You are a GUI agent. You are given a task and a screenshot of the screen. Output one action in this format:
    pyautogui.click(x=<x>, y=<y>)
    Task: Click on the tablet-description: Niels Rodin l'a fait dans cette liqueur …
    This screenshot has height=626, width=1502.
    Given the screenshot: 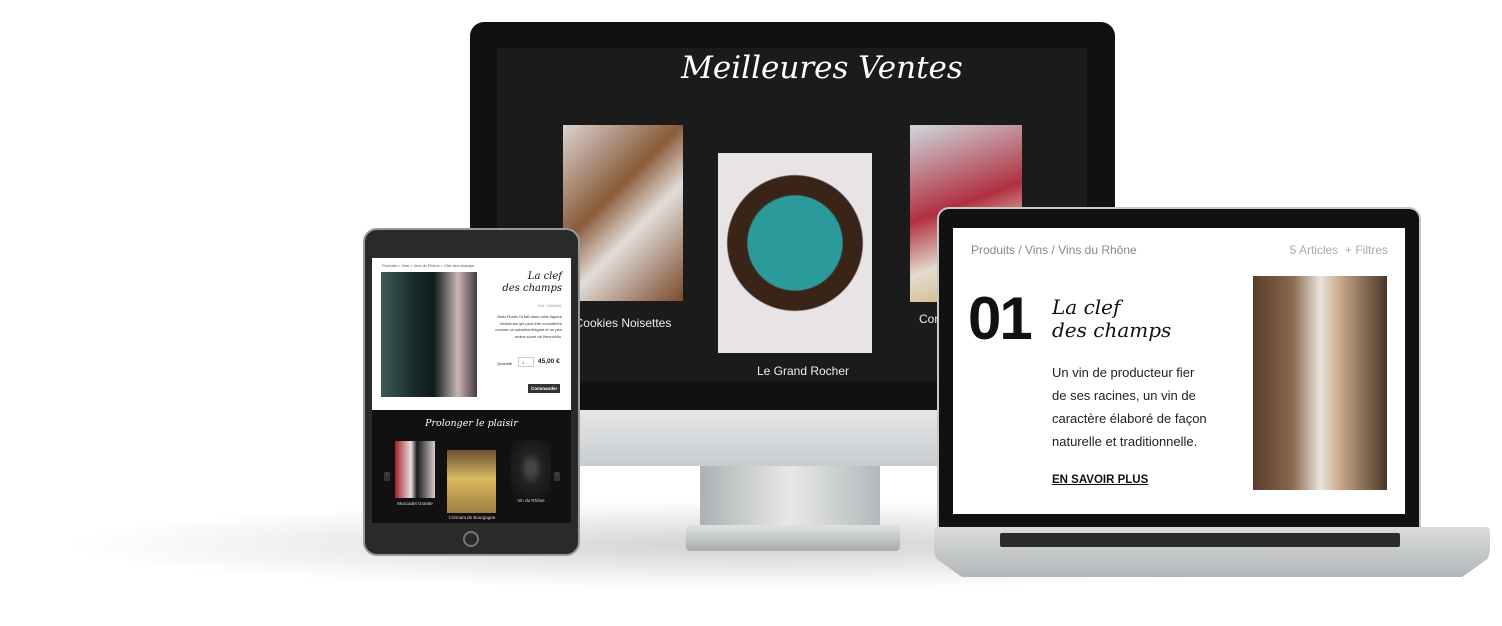 What is the action you would take?
    pyautogui.click(x=528, y=326)
    